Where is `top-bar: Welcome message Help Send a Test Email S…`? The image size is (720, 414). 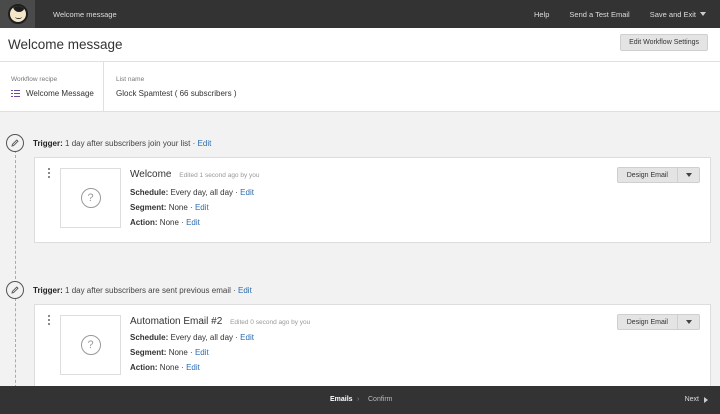
top-bar: Welcome message Help Send a Test Email S… is located at coordinates (360, 14).